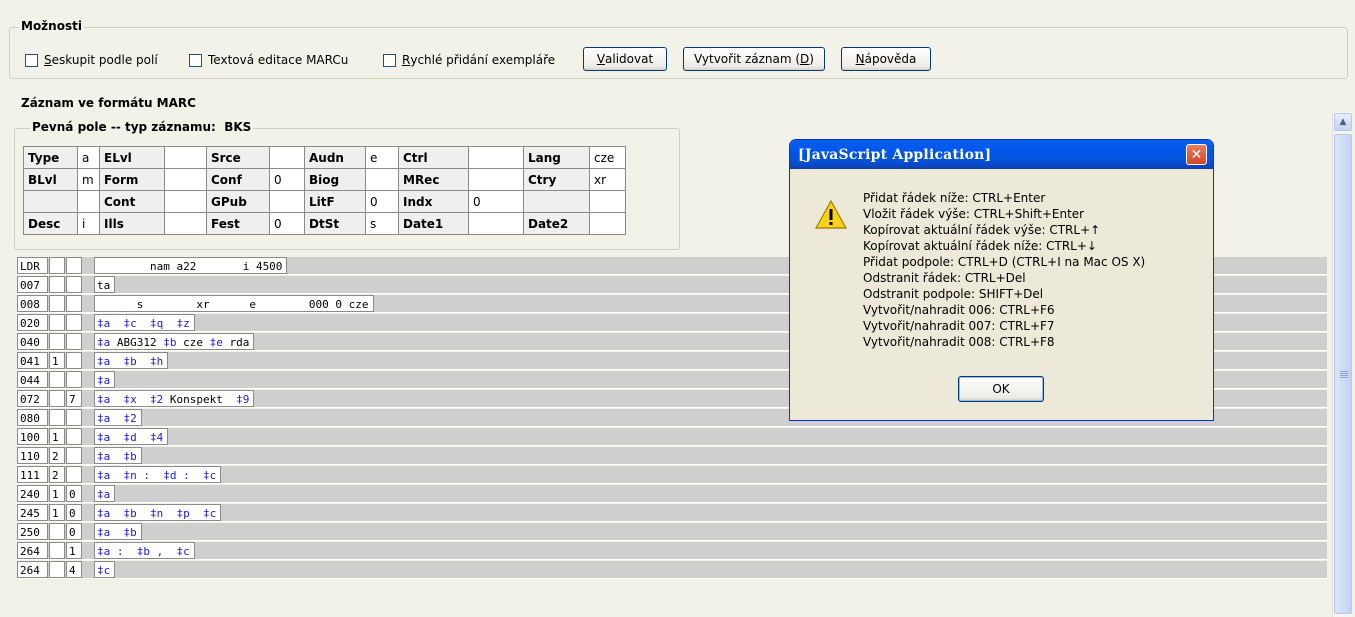 This screenshot has height=617, width=1355. What do you see at coordinates (131, 436) in the screenshot?
I see `marc-data-value: ‡a ‡d ‡4` at bounding box center [131, 436].